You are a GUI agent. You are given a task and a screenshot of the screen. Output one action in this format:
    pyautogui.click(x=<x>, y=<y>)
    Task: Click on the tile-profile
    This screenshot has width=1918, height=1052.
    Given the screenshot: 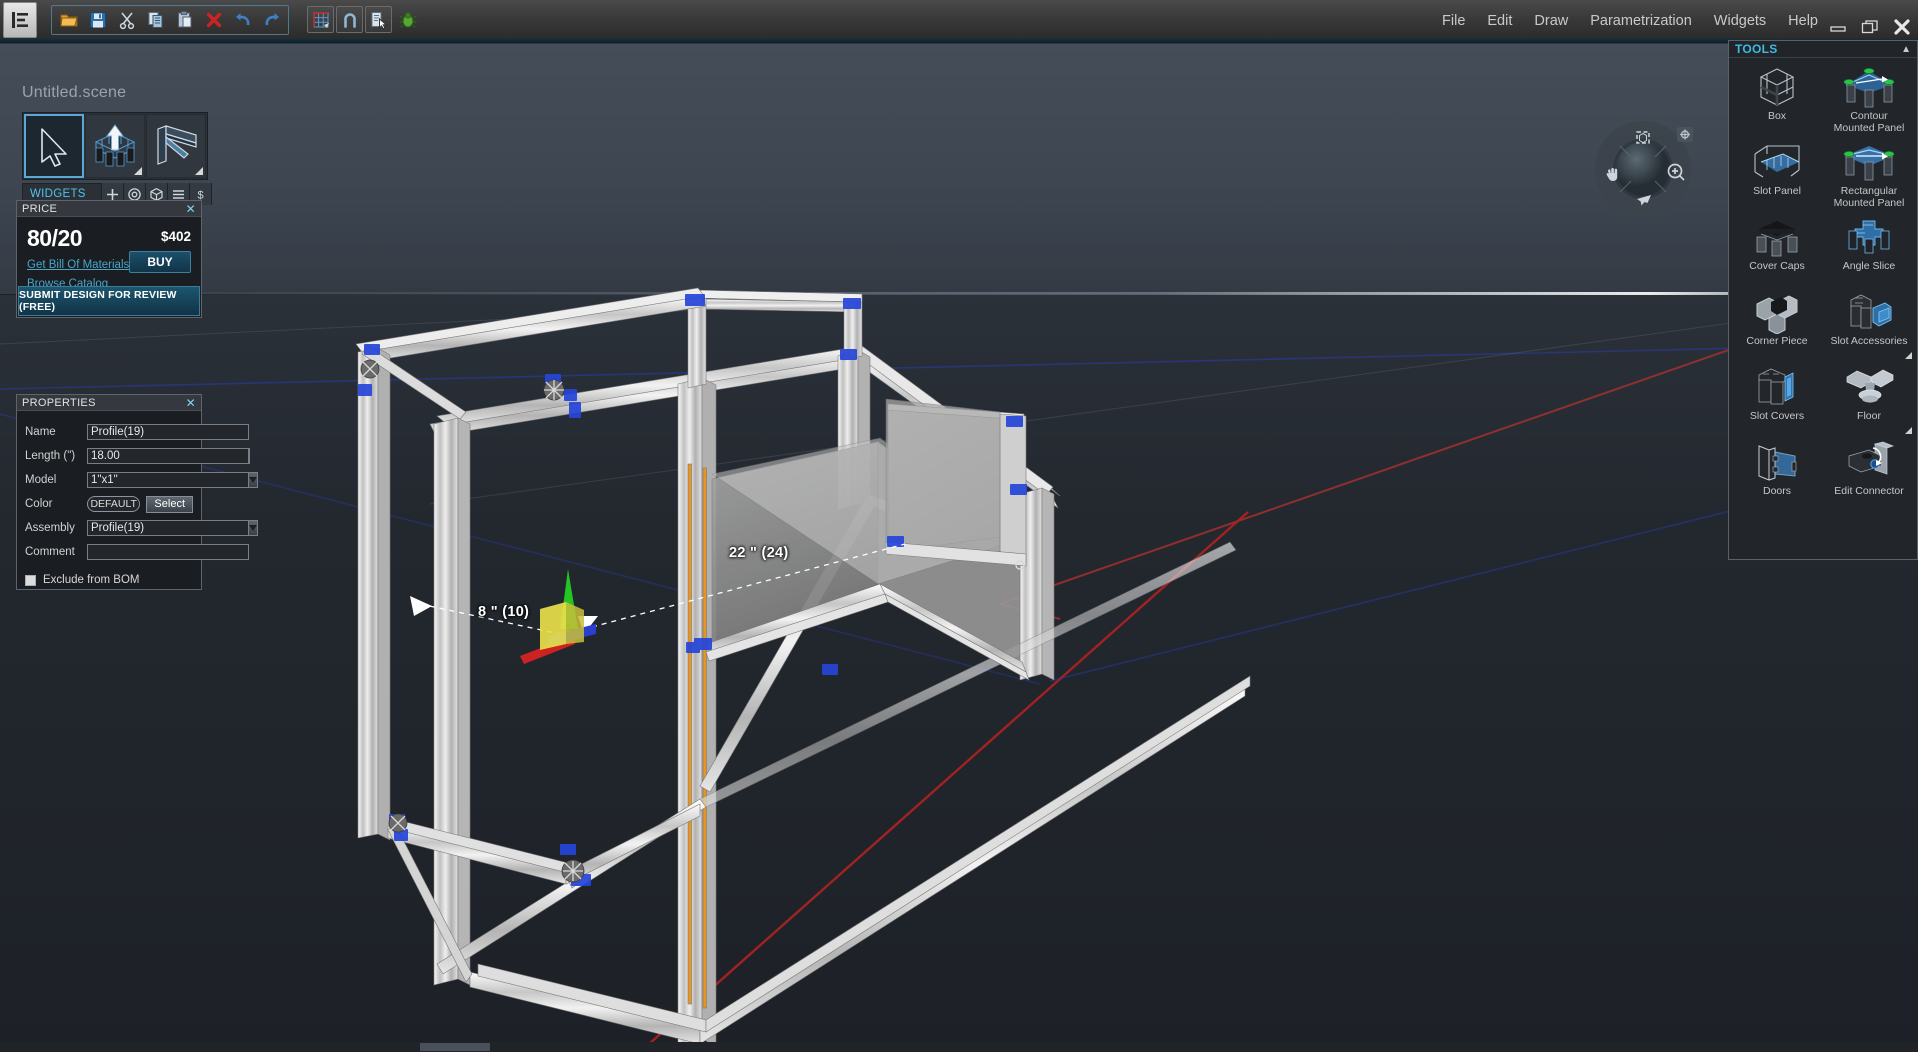 What is the action you would take?
    pyautogui.click(x=176, y=146)
    